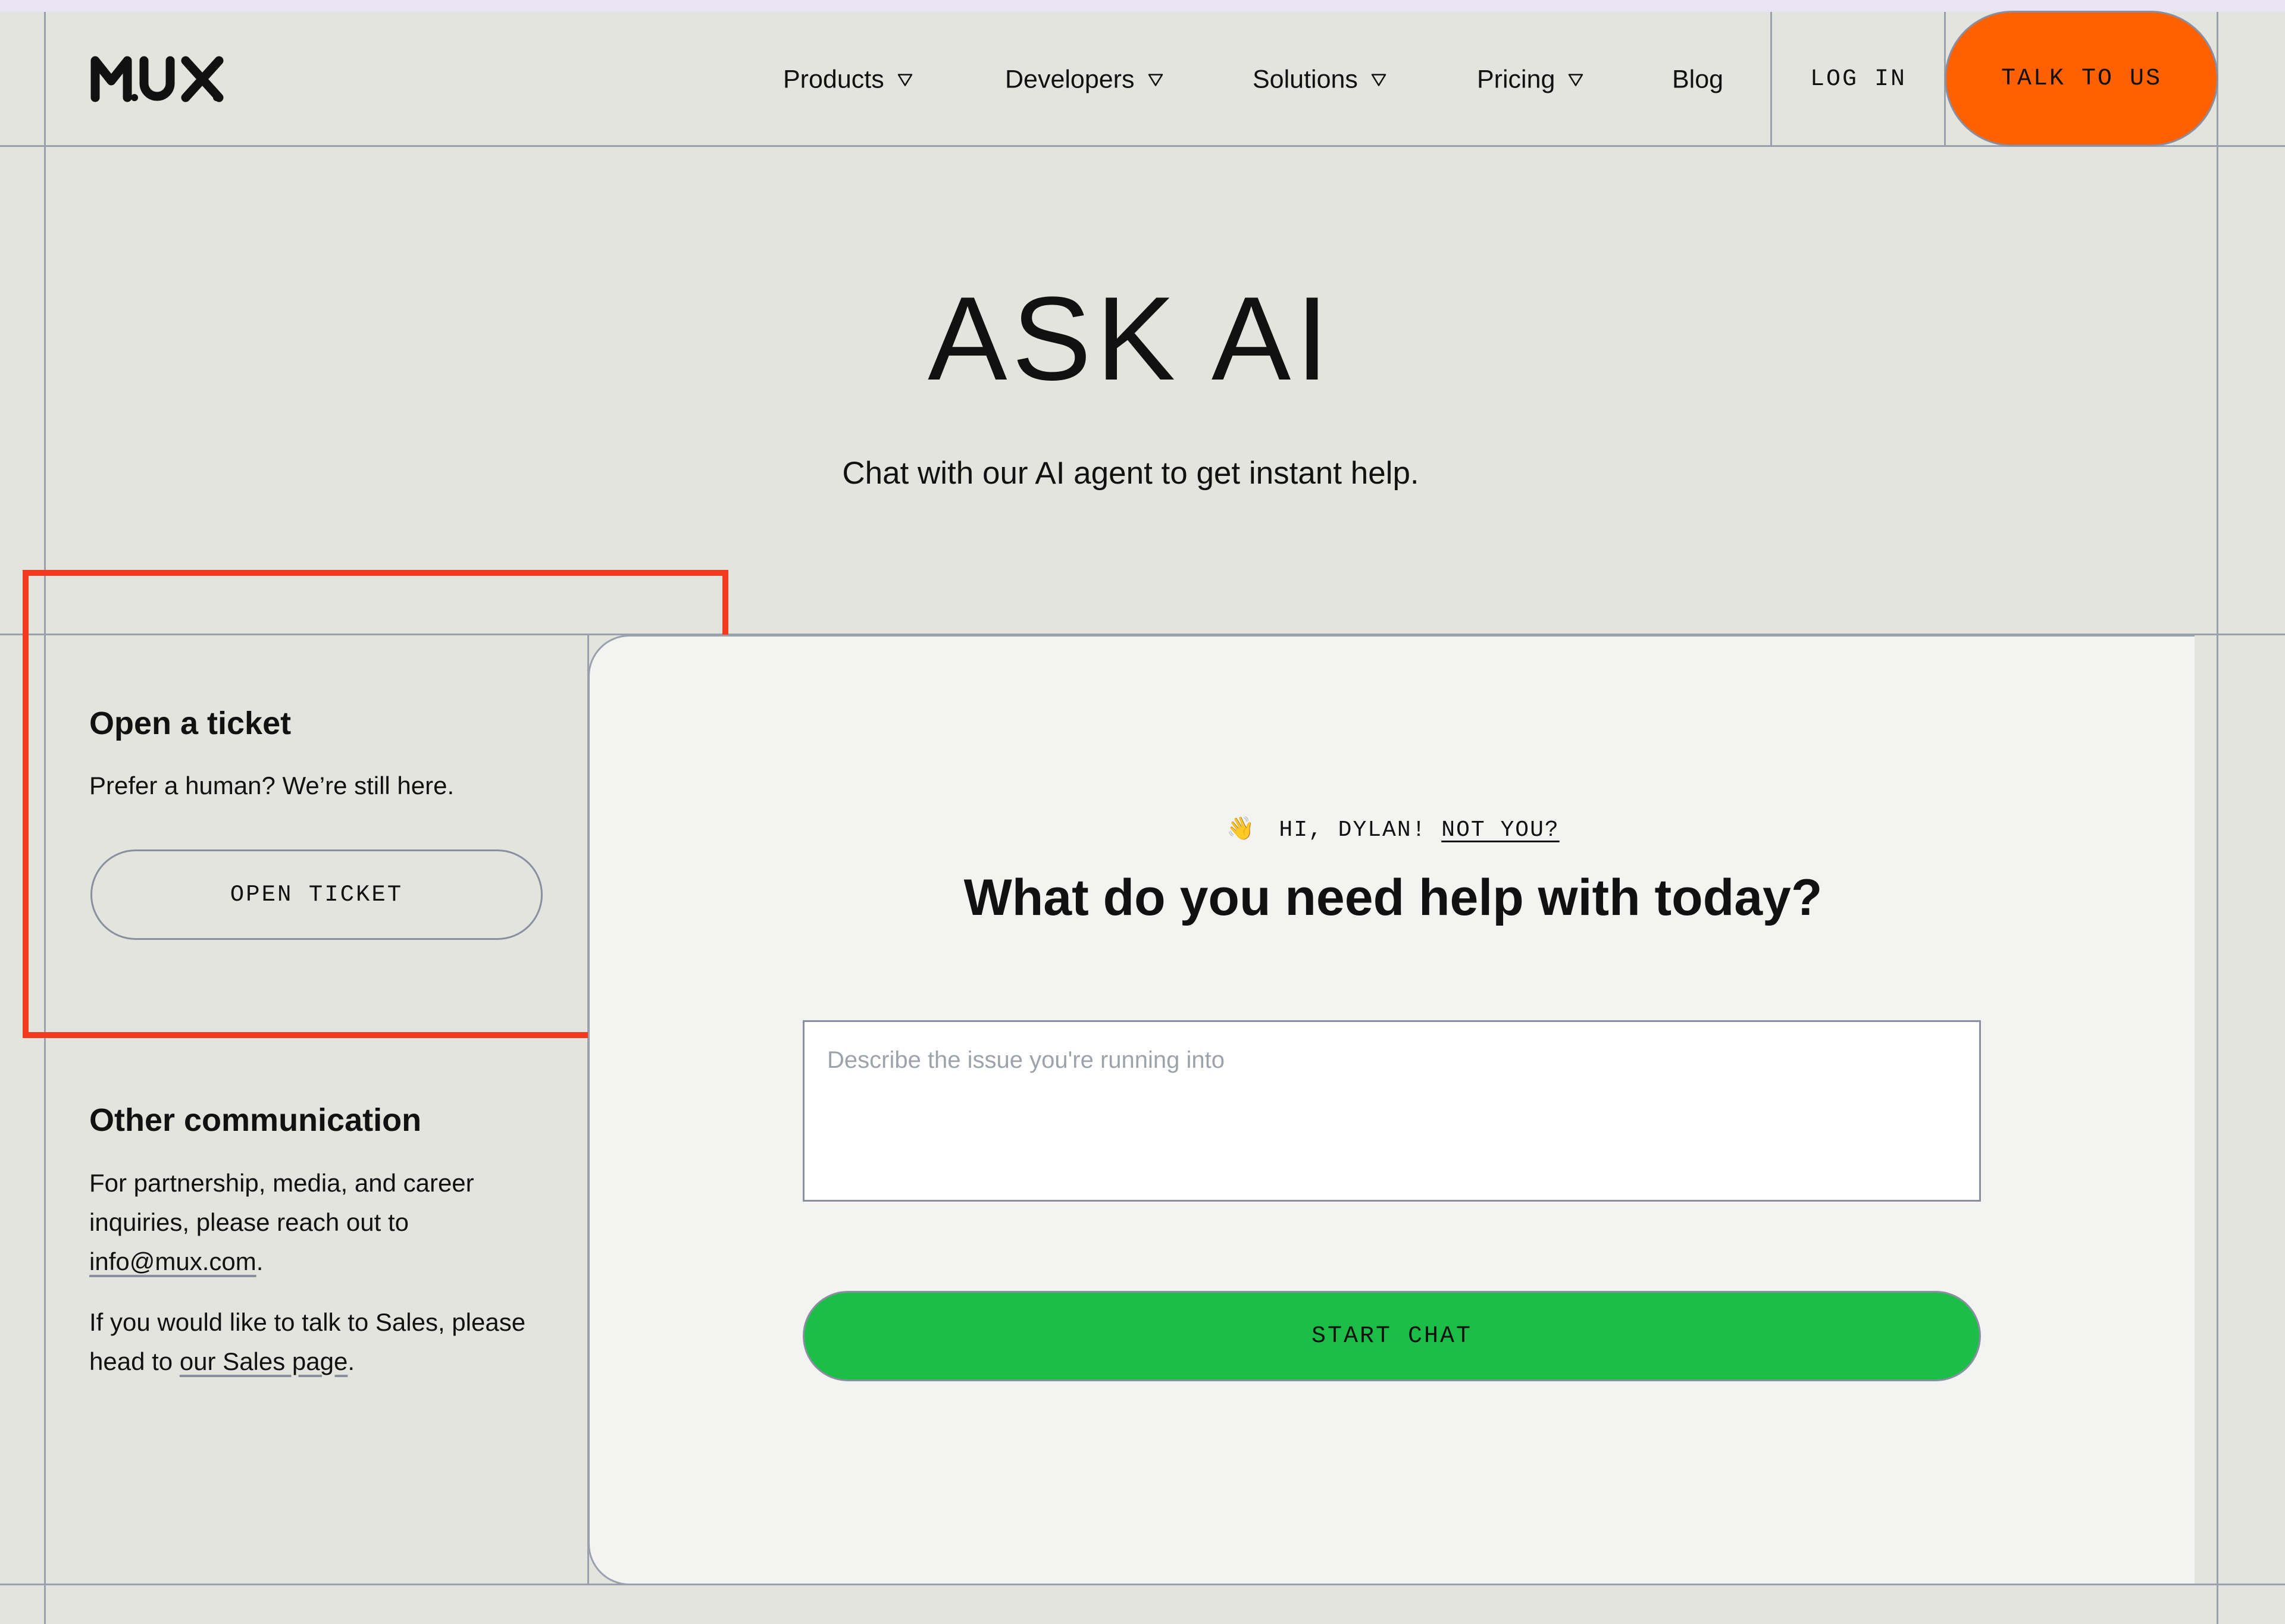 The image size is (2285, 1624). I want to click on wave-icon: 👋, so click(1241, 828).